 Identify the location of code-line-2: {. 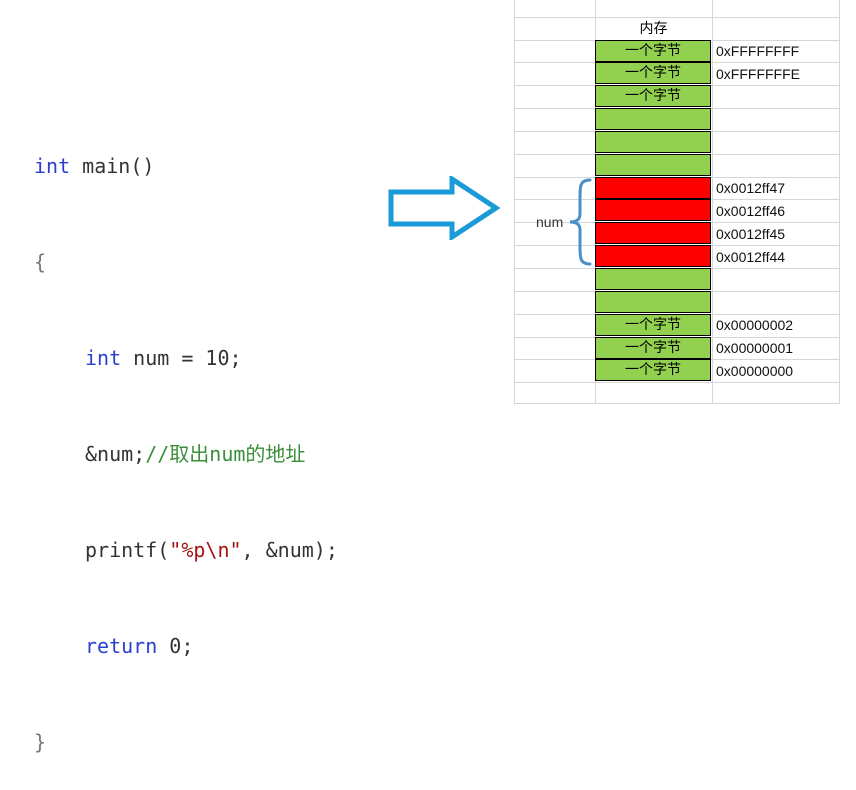
(40, 262).